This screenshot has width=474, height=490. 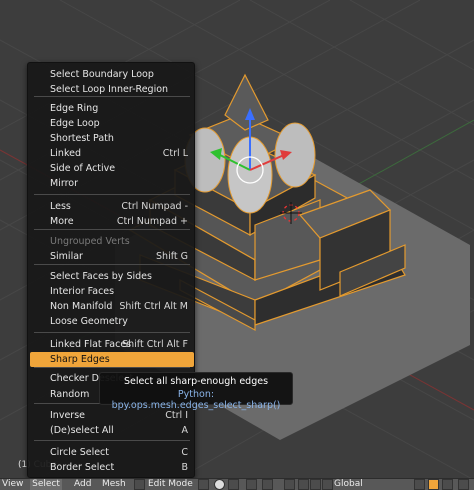 I want to click on menu-item-shortcut: Shift Ctrl Alt M, so click(x=153, y=306).